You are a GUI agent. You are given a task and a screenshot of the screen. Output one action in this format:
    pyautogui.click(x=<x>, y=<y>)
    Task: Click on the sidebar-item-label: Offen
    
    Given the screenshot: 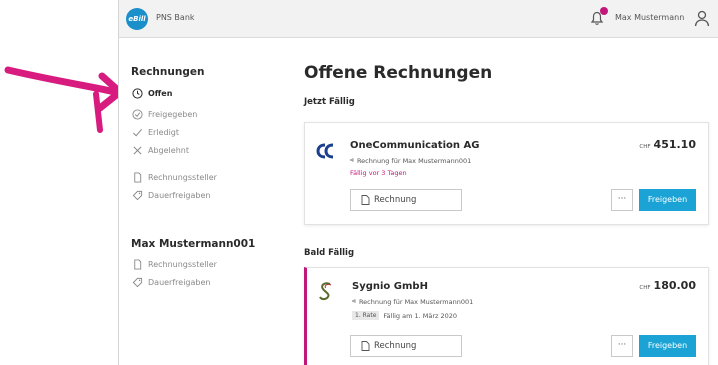 What is the action you would take?
    pyautogui.click(x=160, y=93)
    